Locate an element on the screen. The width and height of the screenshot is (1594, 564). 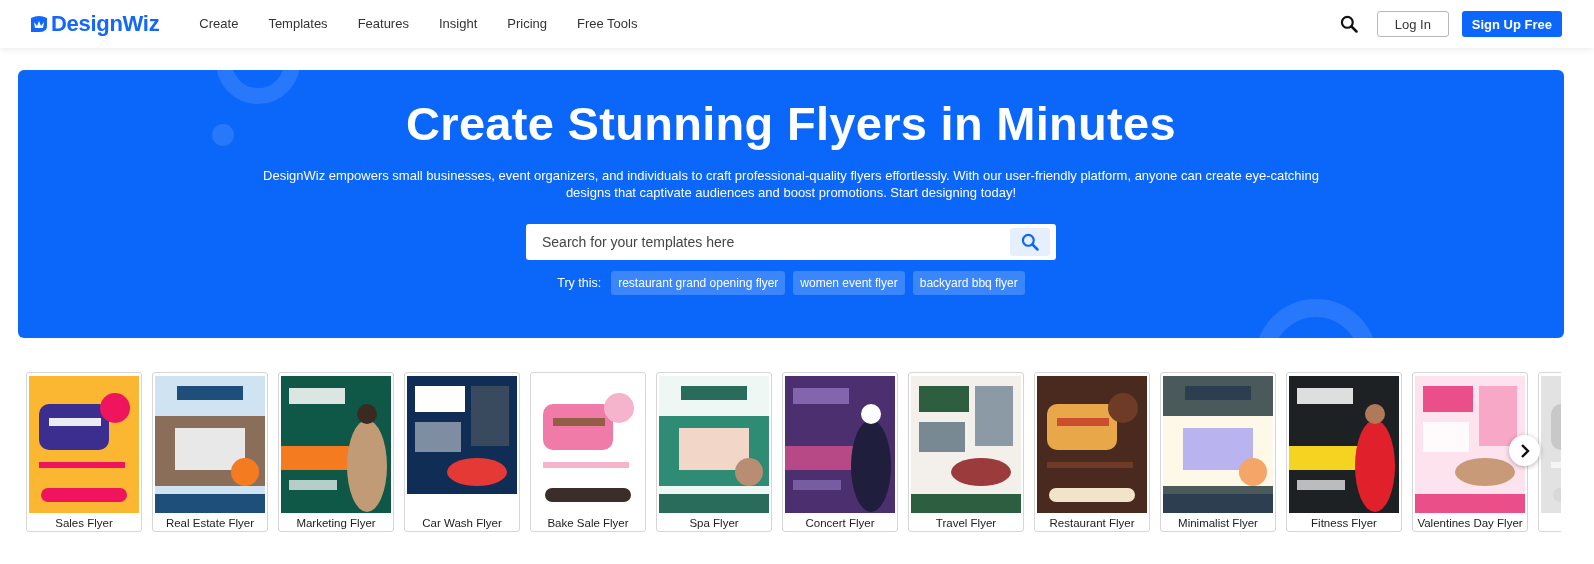
template-label: Marketing Flyer is located at coordinates (336, 523).